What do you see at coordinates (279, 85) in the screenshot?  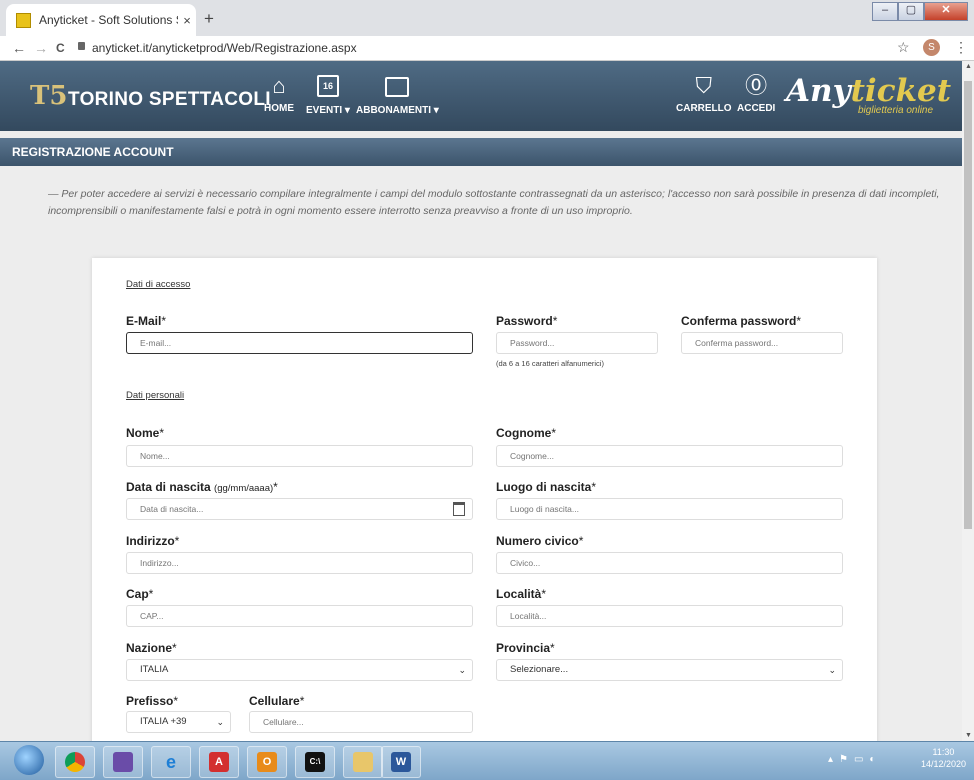 I see `home-icon: ⌂` at bounding box center [279, 85].